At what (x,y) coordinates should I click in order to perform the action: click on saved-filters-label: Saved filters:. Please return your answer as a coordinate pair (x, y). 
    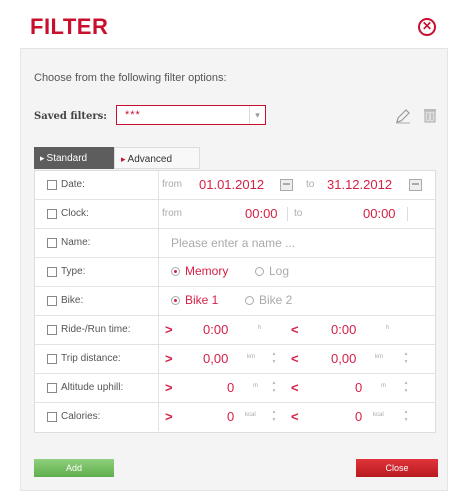
    Looking at the image, I should click on (70, 116).